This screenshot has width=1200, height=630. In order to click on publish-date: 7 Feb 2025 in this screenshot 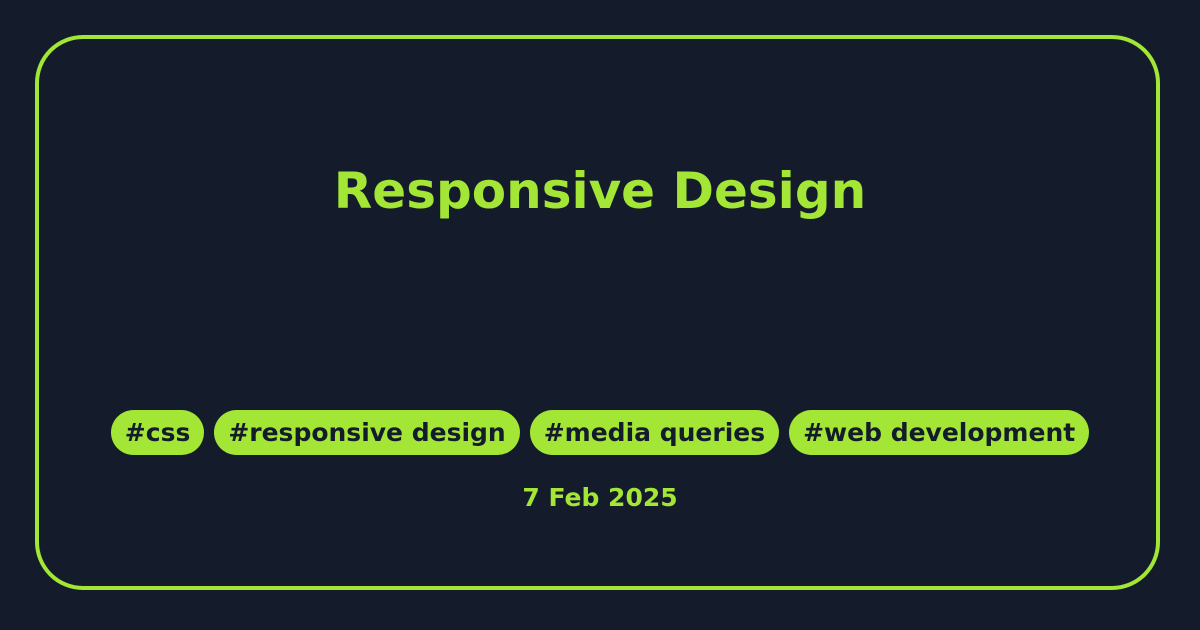, I will do `click(600, 497)`.